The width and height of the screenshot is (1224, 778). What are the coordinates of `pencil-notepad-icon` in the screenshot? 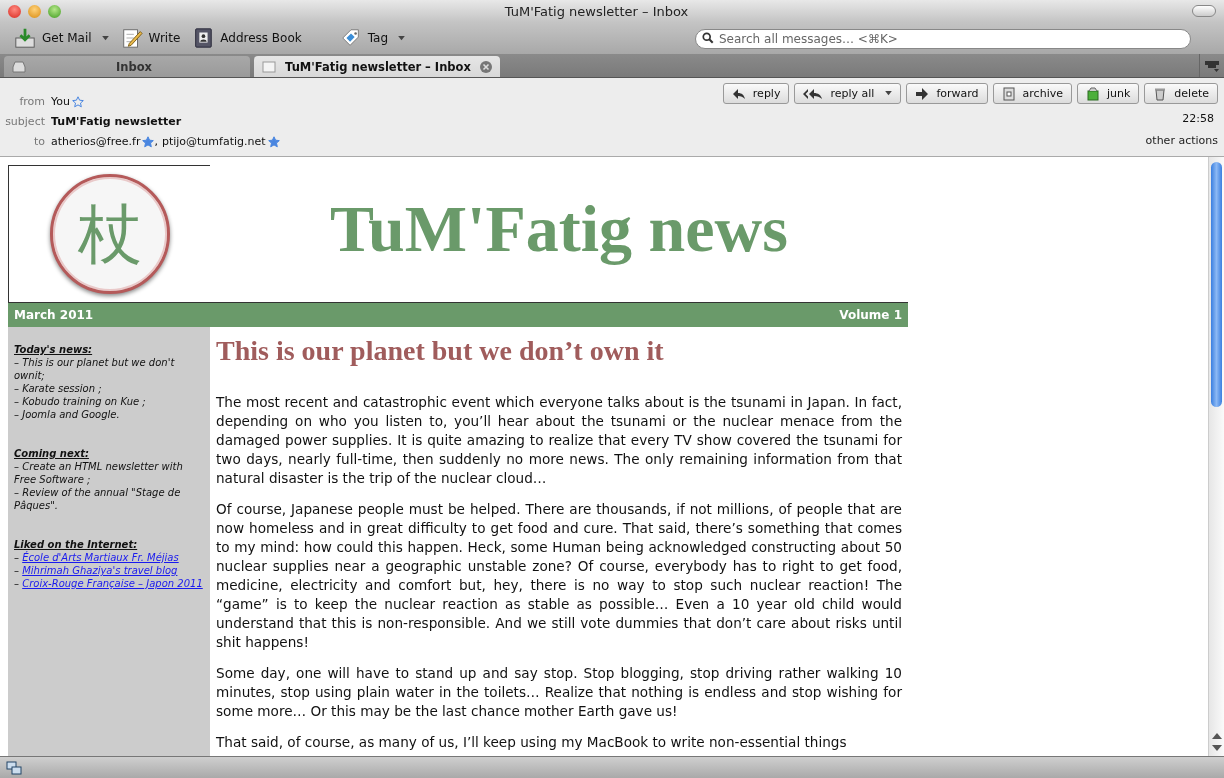 It's located at (131, 38).